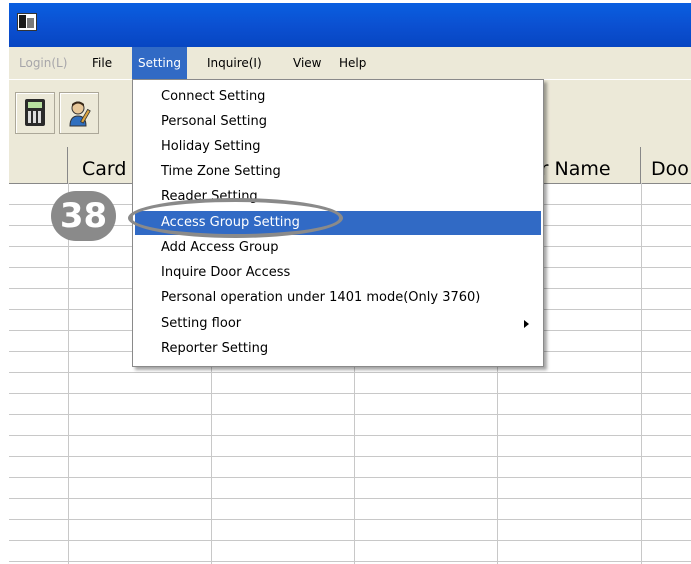 The height and width of the screenshot is (564, 691). Describe the element at coordinates (307, 63) in the screenshot. I see `menu-view: View` at that location.